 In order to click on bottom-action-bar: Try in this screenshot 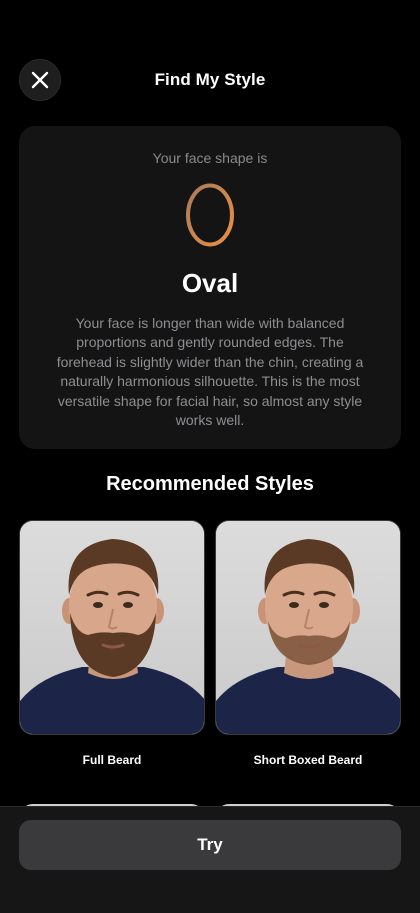, I will do `click(210, 859)`.